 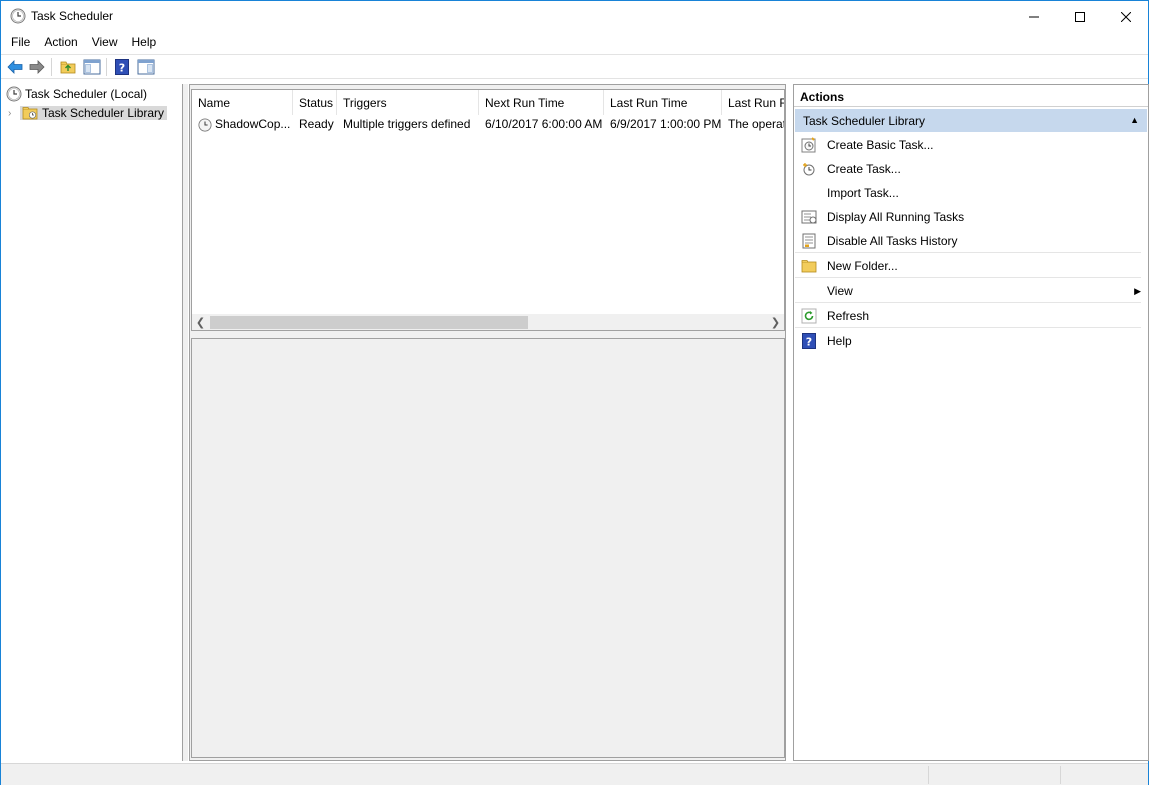 I want to click on action-display-running-tasks: Display All Running Tasks, so click(x=968, y=217).